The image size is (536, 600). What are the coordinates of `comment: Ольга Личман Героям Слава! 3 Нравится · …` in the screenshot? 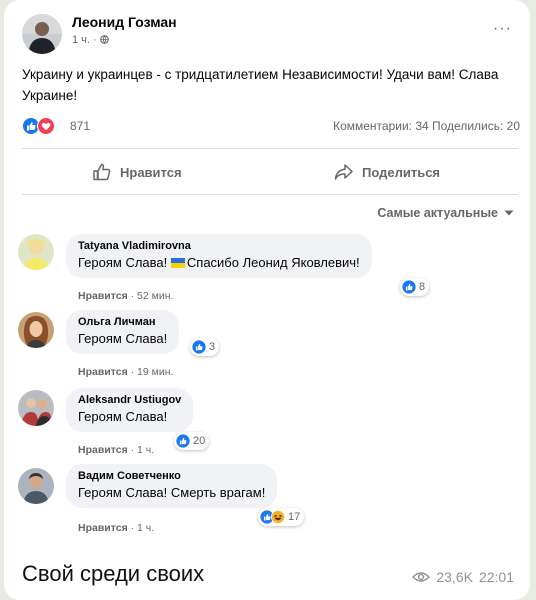 It's located at (268, 345).